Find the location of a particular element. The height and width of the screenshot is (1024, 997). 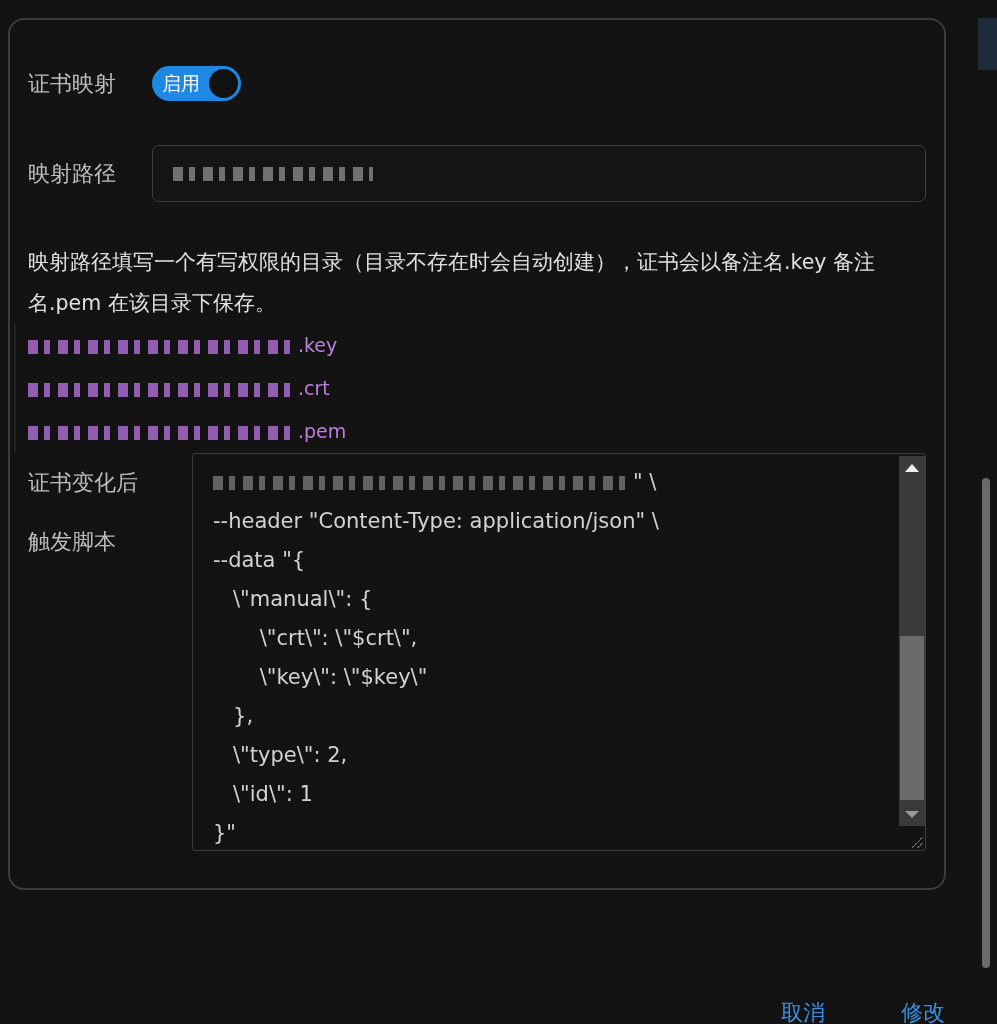

background-panel is located at coordinates (987, 44).